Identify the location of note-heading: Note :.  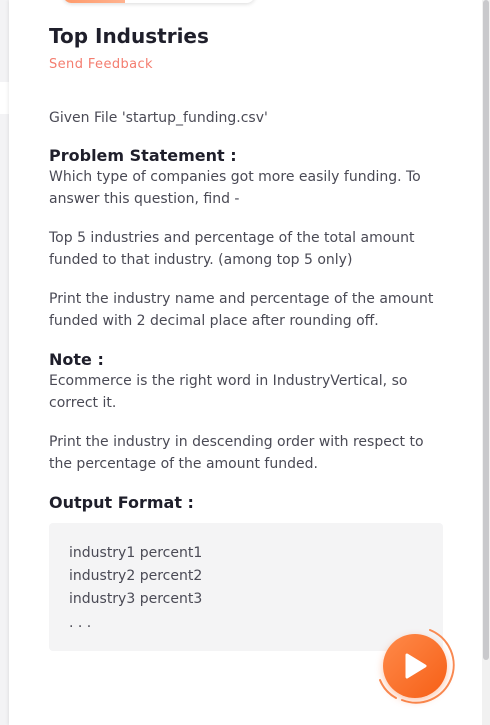
(76, 359).